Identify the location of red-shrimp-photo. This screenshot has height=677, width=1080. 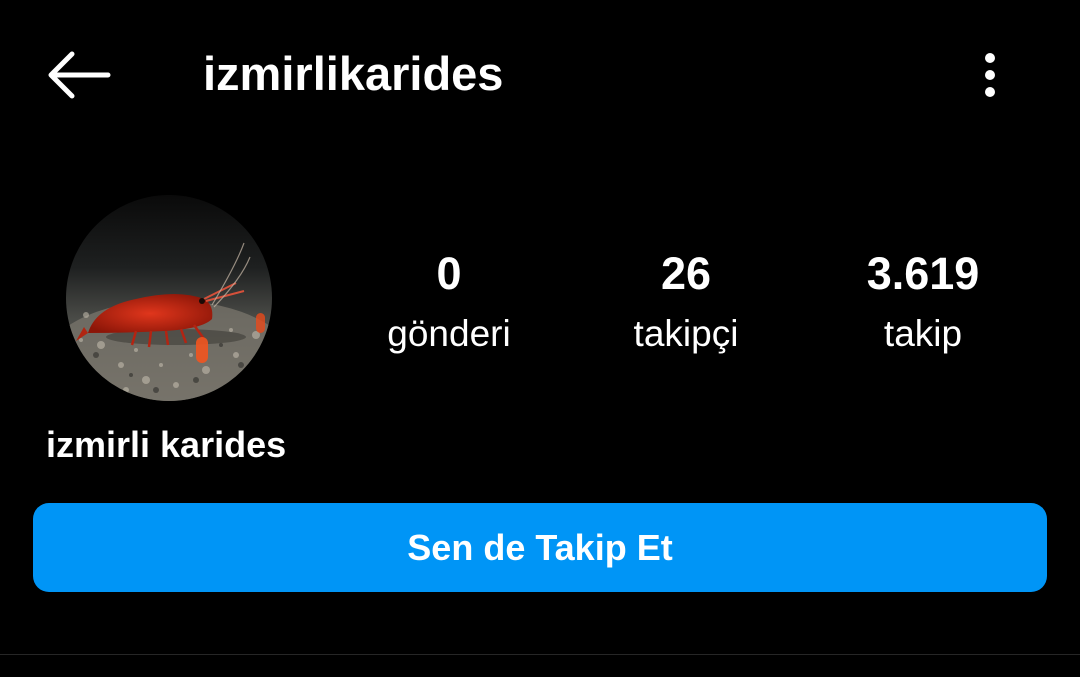
(169, 298).